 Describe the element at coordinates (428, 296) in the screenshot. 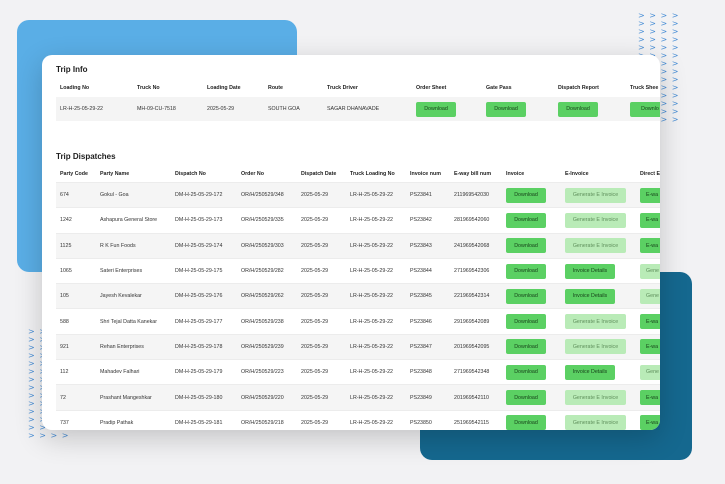

I see `invoice-num-cell: PS23845` at that location.